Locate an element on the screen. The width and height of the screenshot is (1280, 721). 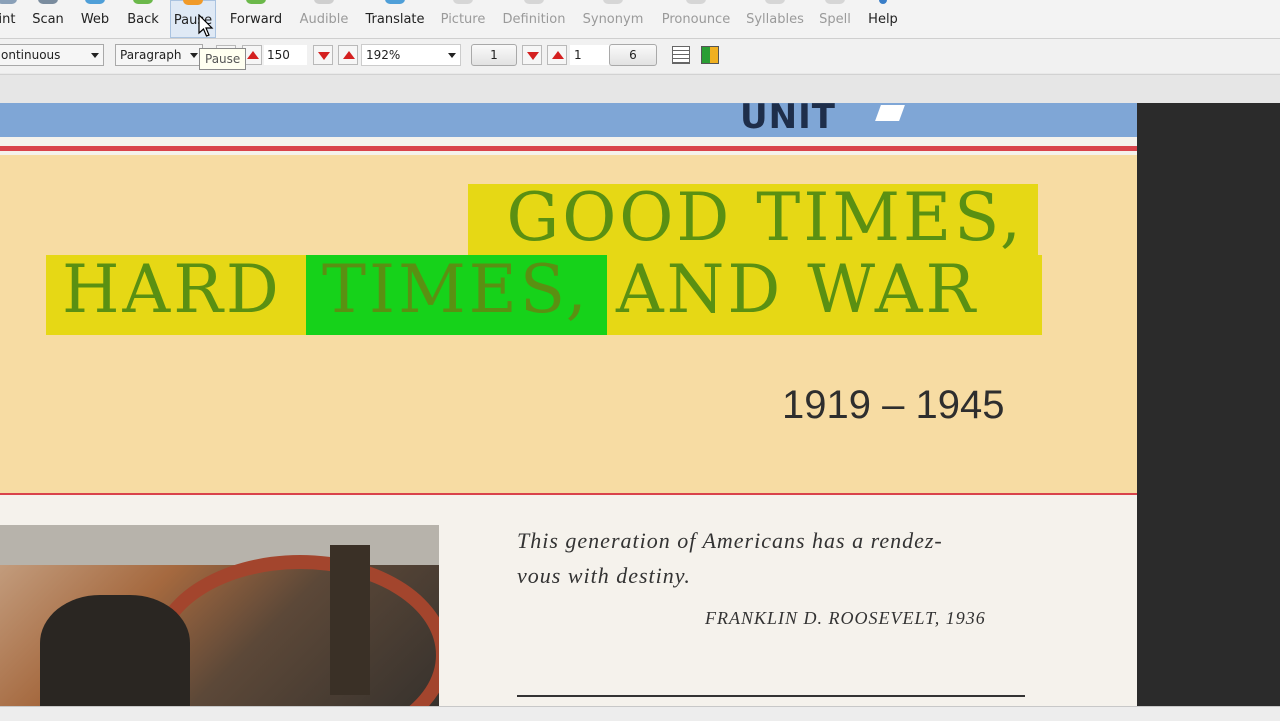
unit-band: UNIT is located at coordinates (568, 120).